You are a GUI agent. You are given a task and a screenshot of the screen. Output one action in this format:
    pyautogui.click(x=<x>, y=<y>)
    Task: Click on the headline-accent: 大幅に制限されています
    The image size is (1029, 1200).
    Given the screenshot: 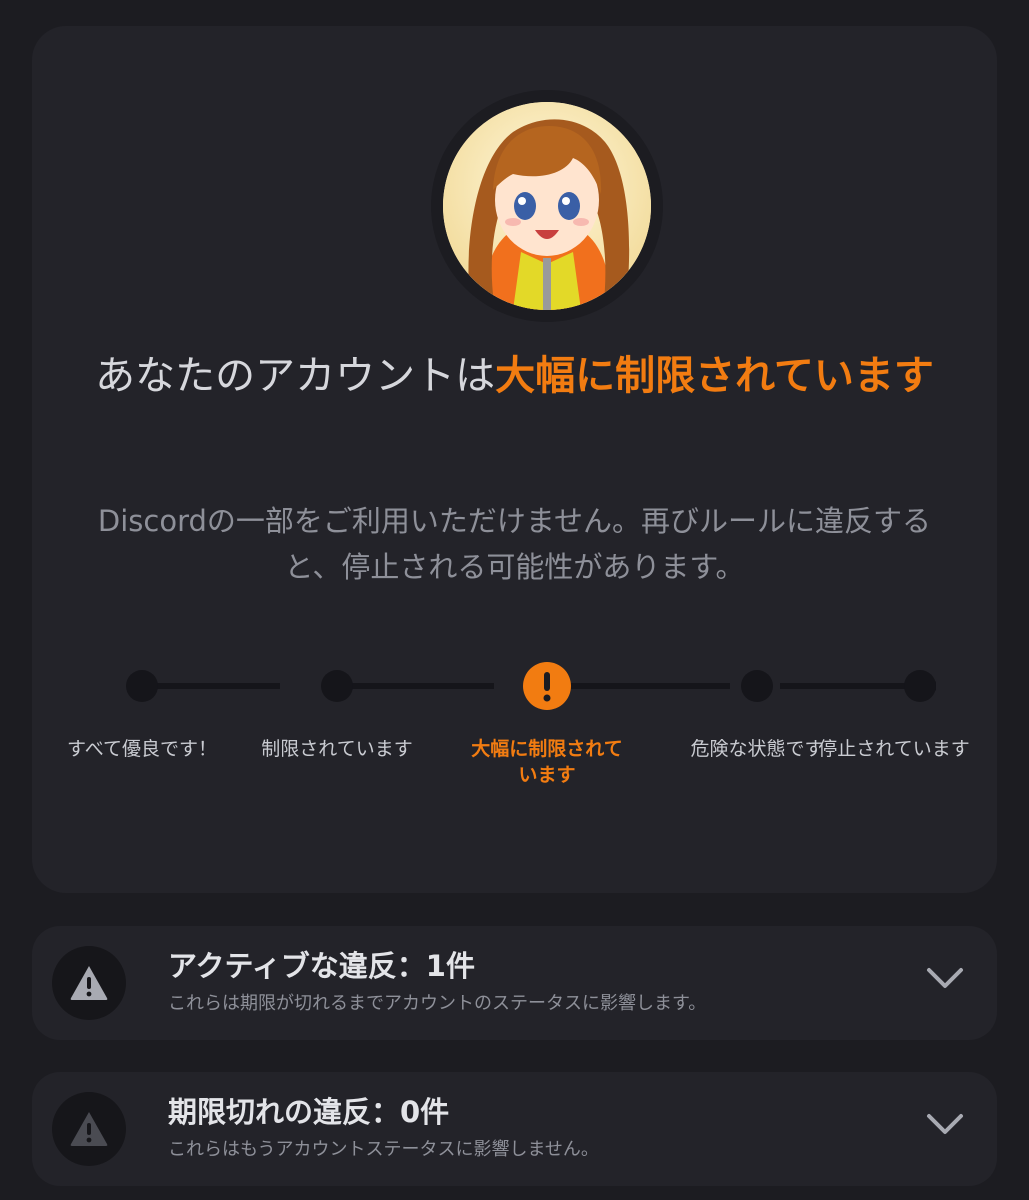 What is the action you would take?
    pyautogui.click(x=714, y=376)
    